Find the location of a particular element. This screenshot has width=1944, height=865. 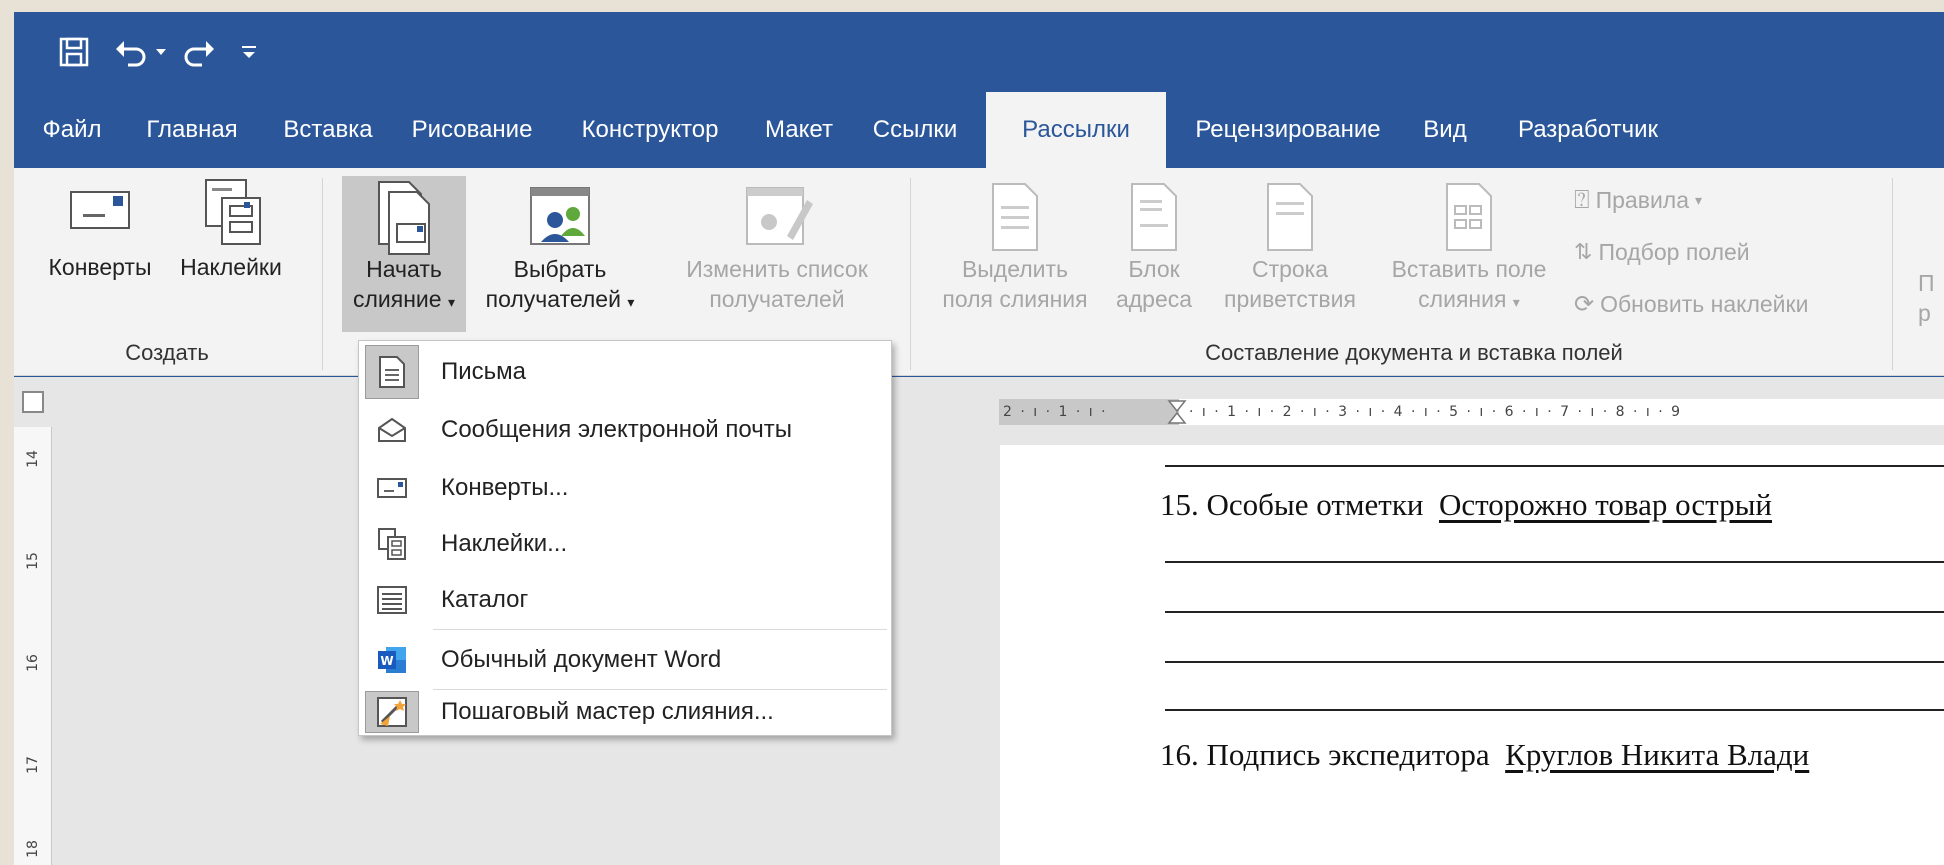

insert-field-icon is located at coordinates (1469, 217).